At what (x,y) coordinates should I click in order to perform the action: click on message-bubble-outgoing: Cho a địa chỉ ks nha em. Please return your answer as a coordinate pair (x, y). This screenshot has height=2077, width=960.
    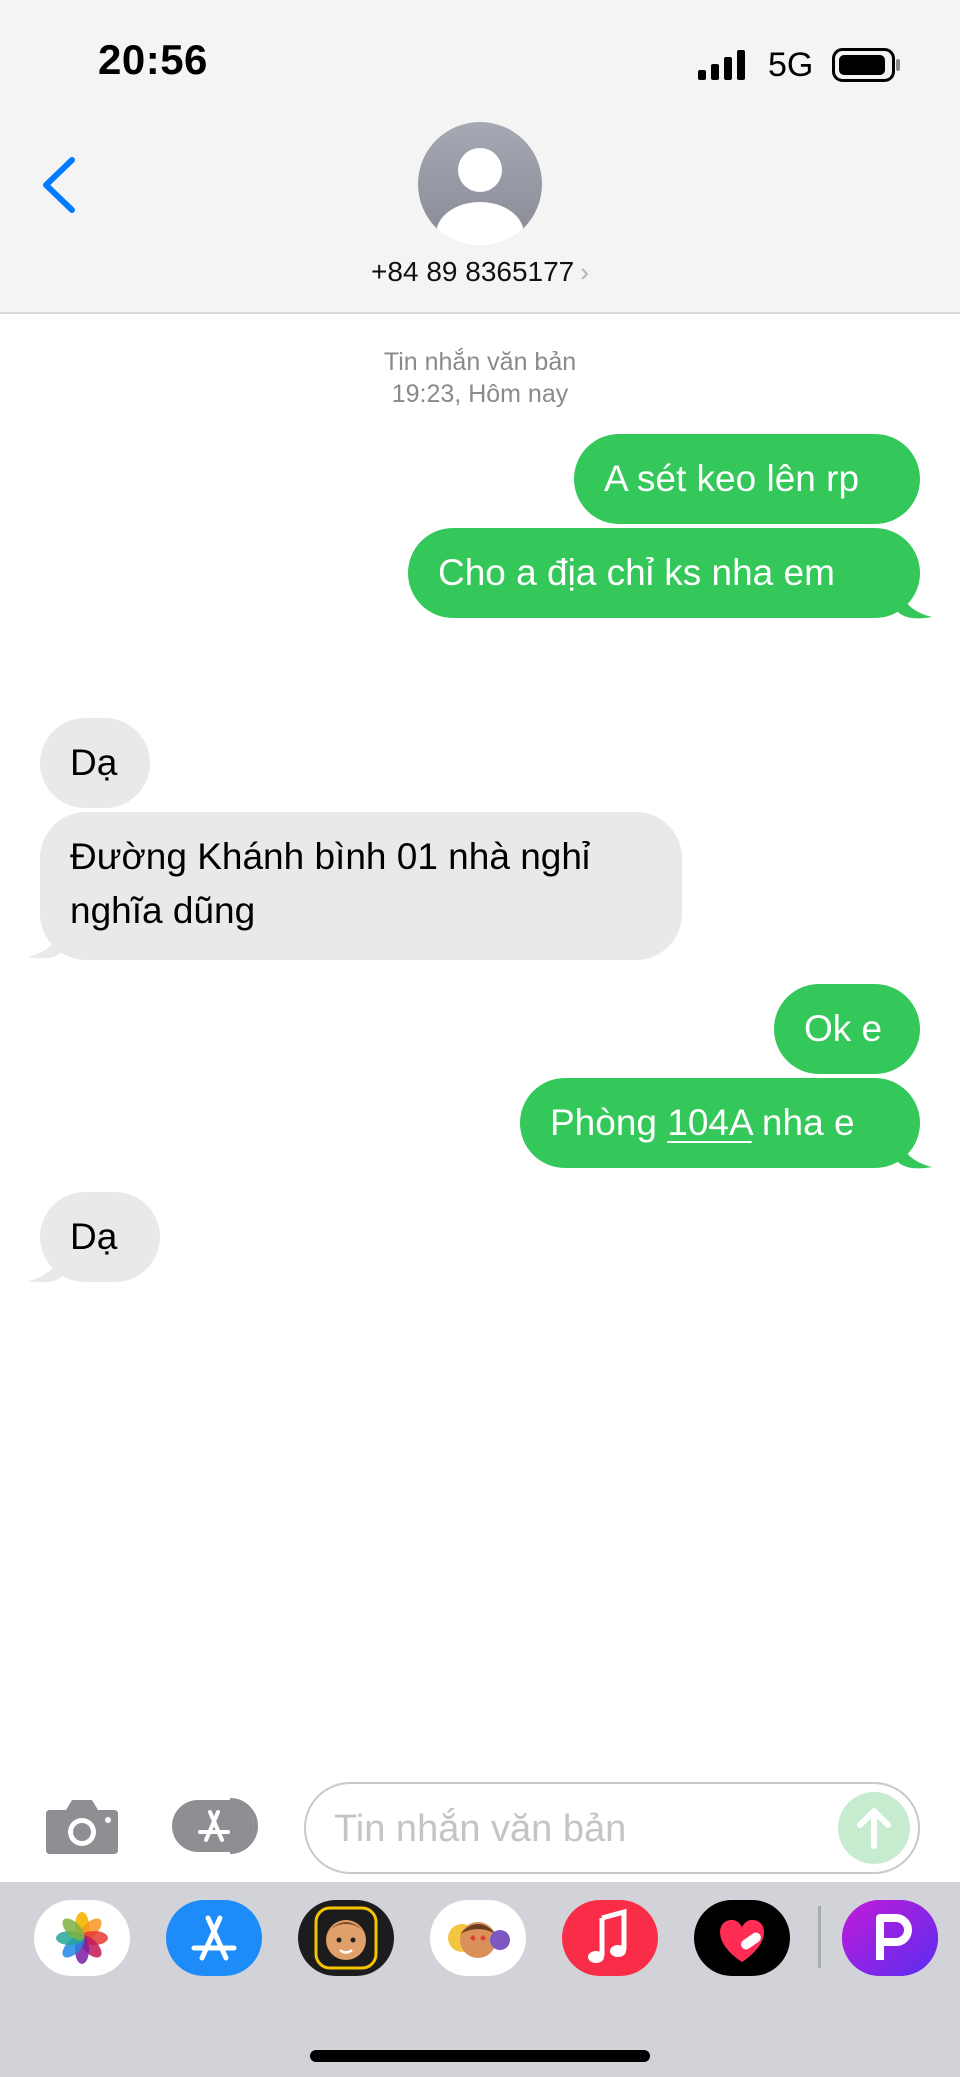
    Looking at the image, I should click on (664, 573).